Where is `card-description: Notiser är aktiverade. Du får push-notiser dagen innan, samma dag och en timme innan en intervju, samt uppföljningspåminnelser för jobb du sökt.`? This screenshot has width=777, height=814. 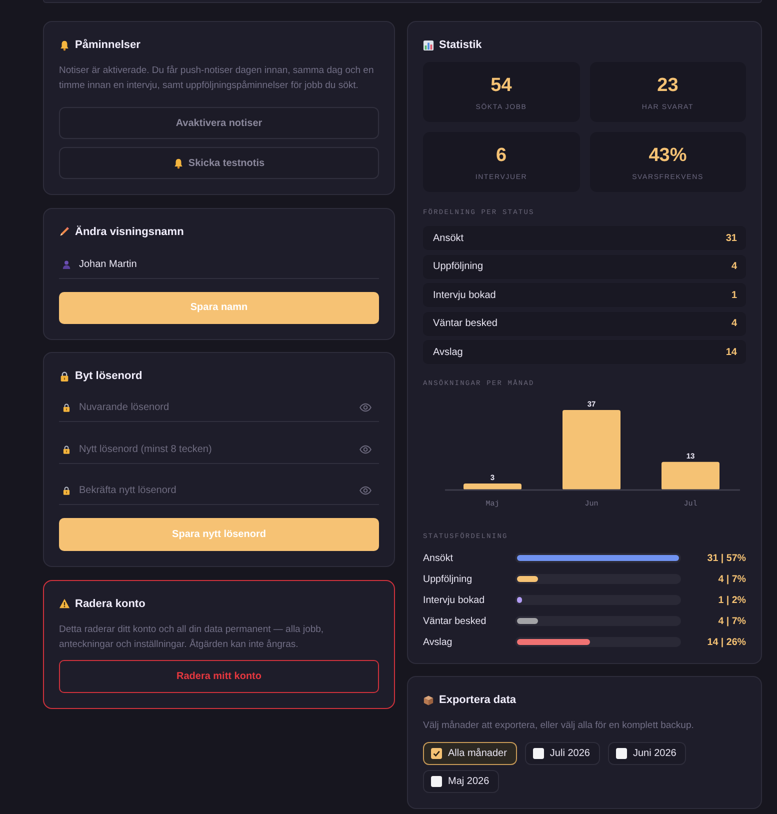
card-description: Notiser är aktiverade. Du får push-notiser dagen innan, samma dag och en timme innan en intervju, samt uppföljningspåminnelser för jobb du sökt. is located at coordinates (217, 78).